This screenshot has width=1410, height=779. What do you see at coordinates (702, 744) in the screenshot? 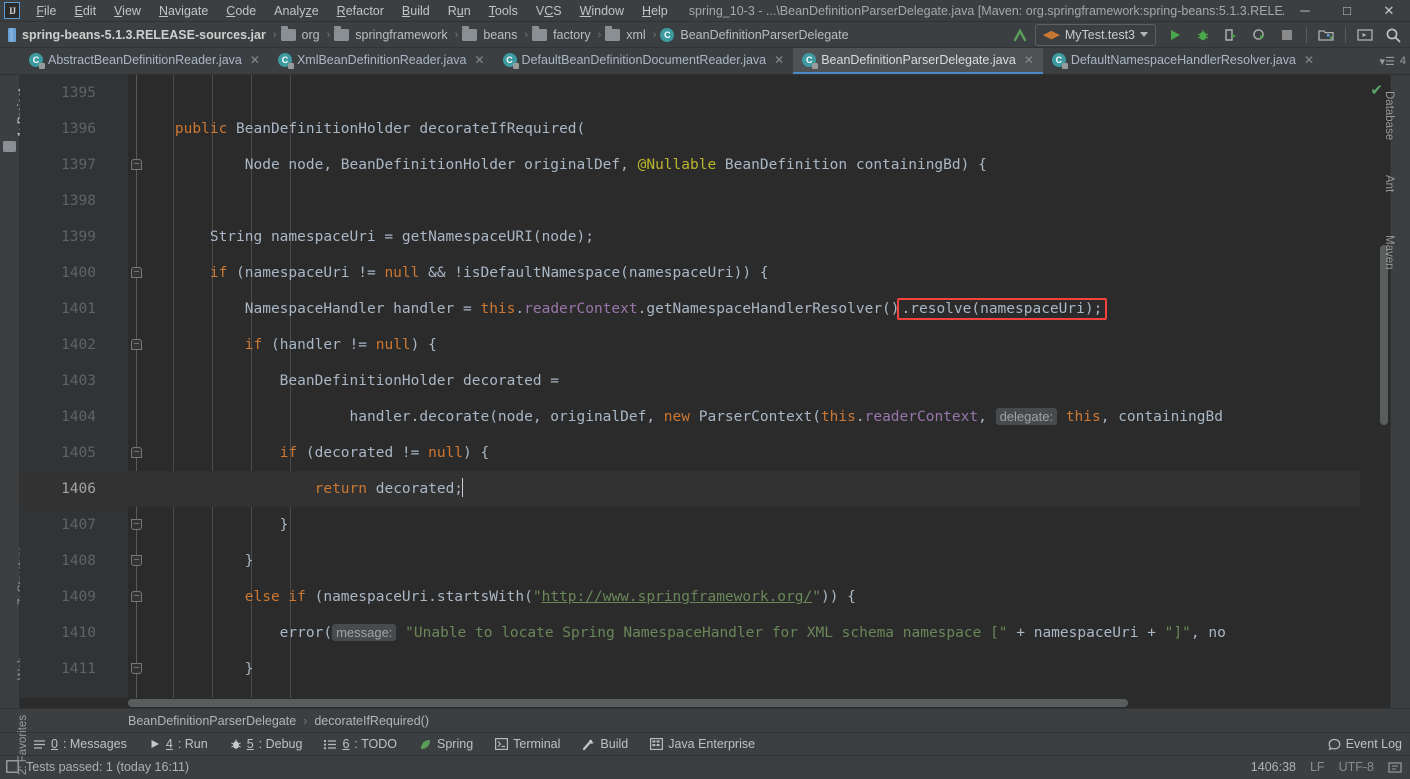
I see `tool-window-java-enterprise: Java Enterprise` at bounding box center [702, 744].